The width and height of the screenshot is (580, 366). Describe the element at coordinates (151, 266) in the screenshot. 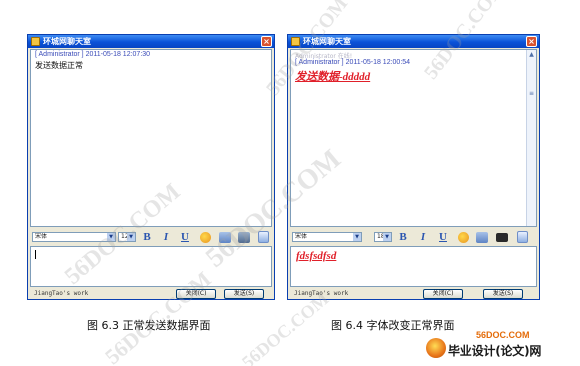

I see `message-input` at that location.